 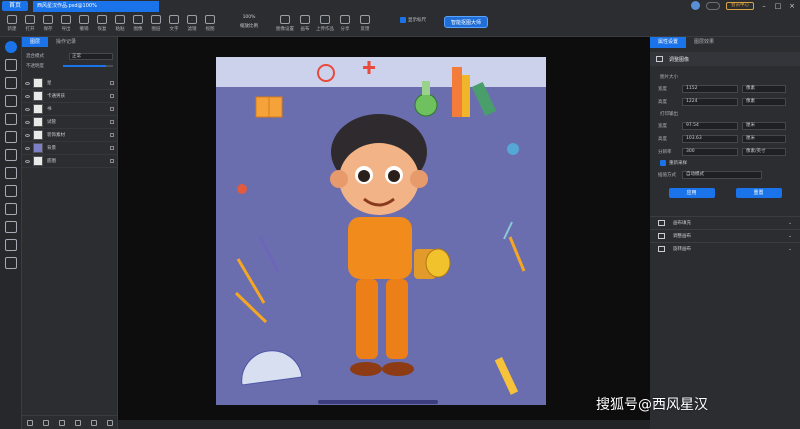 What do you see at coordinates (11, 191) in the screenshot?
I see `stamp-tool-icon` at bounding box center [11, 191].